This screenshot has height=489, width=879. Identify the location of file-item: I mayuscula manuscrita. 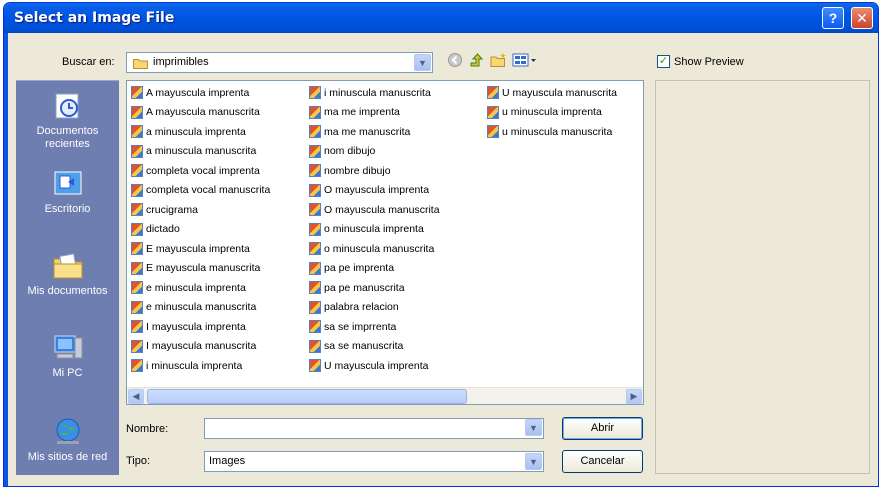
(200, 347).